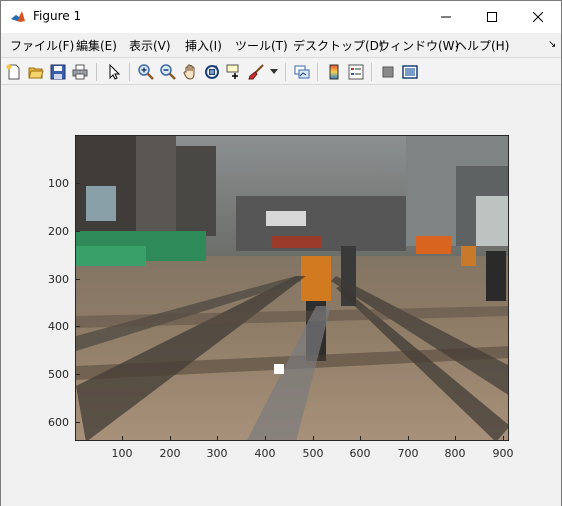  I want to click on rotate-3d-icon, so click(212, 72).